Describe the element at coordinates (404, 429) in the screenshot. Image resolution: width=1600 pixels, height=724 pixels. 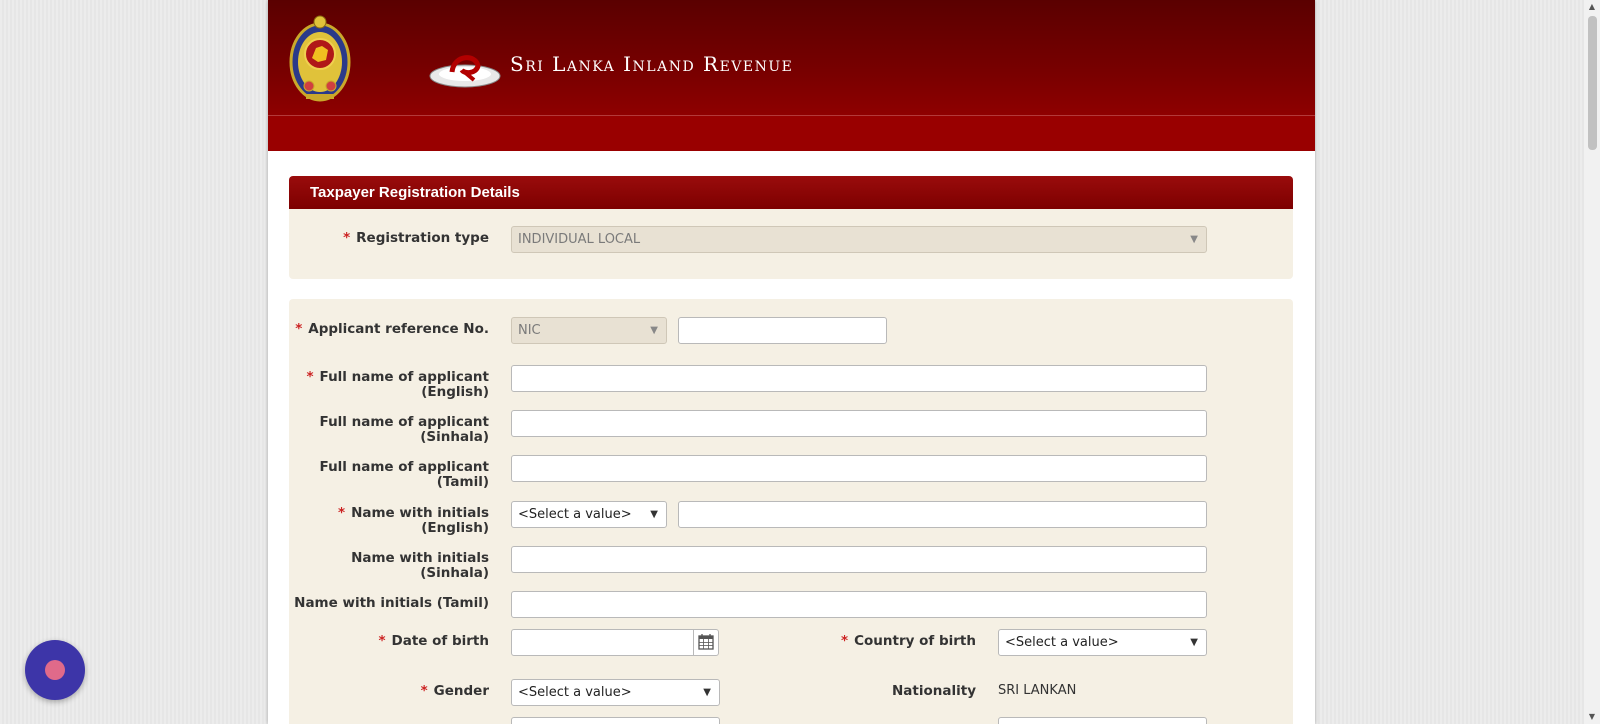
I see `full-name-sinhala-label: Full name of applicant (Sinhala)` at that location.